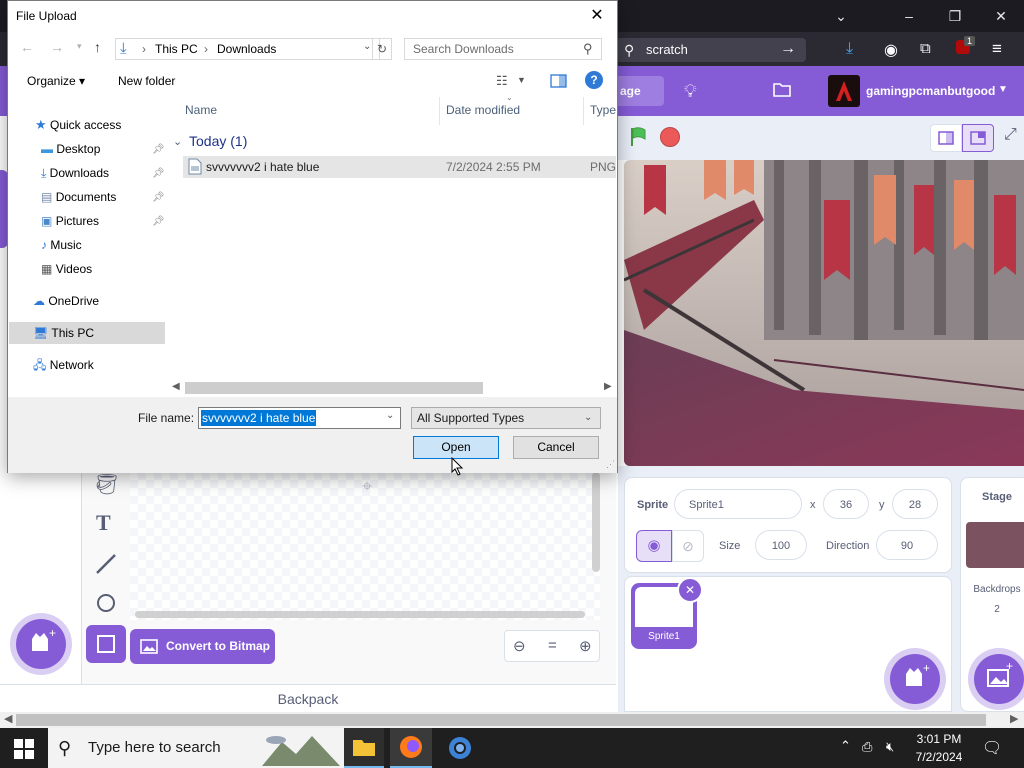 The width and height of the screenshot is (1024, 768). I want to click on volume-muted-icon: 🔇︎, so click(890, 747).